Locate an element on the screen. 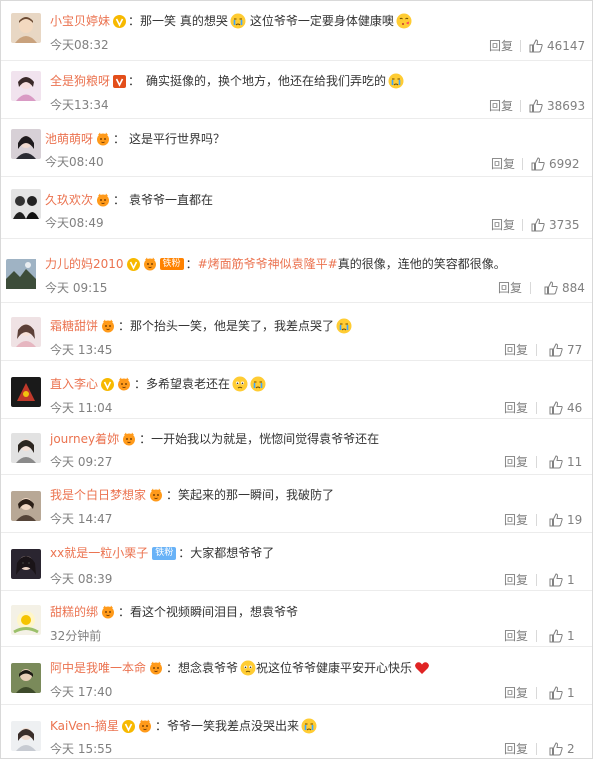  like-count: 46147 is located at coordinates (566, 46).